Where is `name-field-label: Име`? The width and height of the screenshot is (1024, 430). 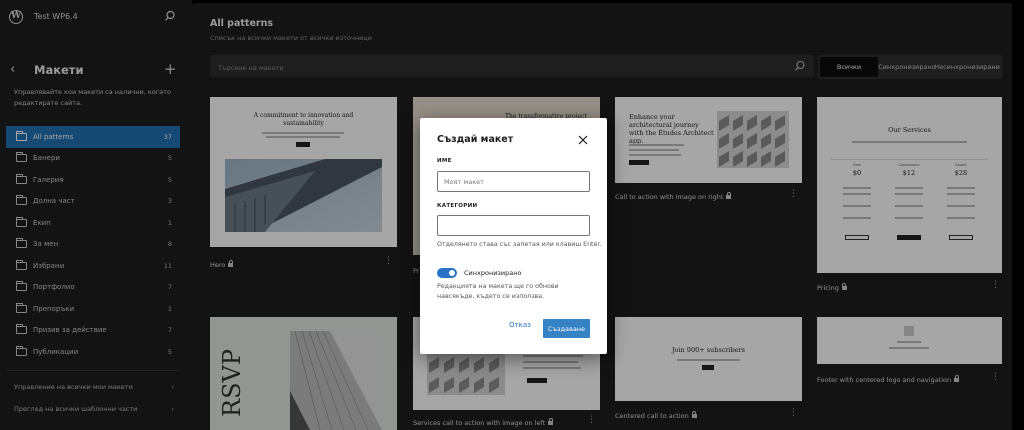 name-field-label: Име is located at coordinates (444, 161).